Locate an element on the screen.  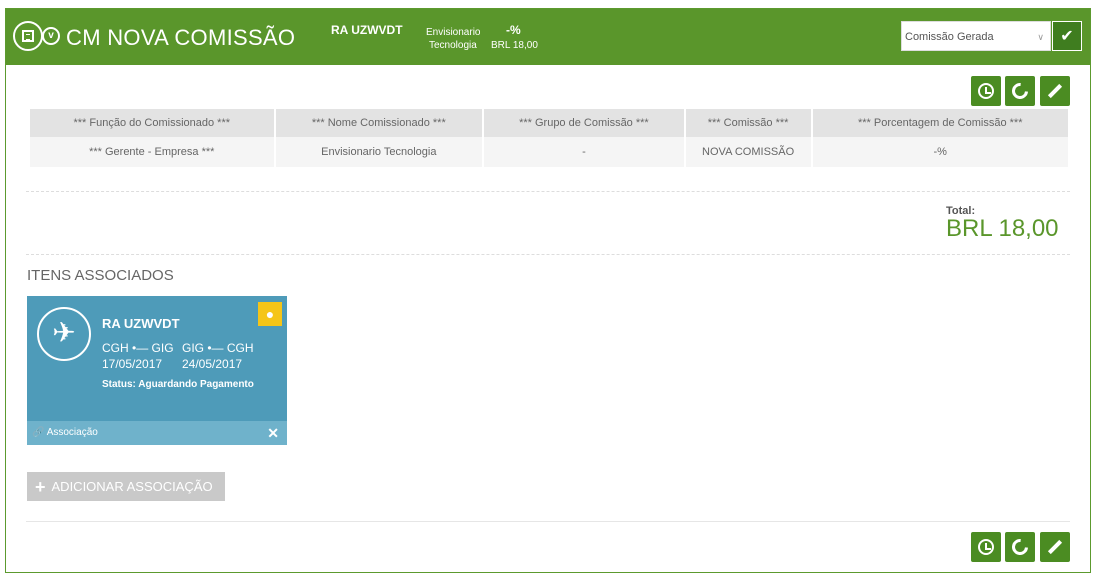
money-bag-icon: ● is located at coordinates (270, 314).